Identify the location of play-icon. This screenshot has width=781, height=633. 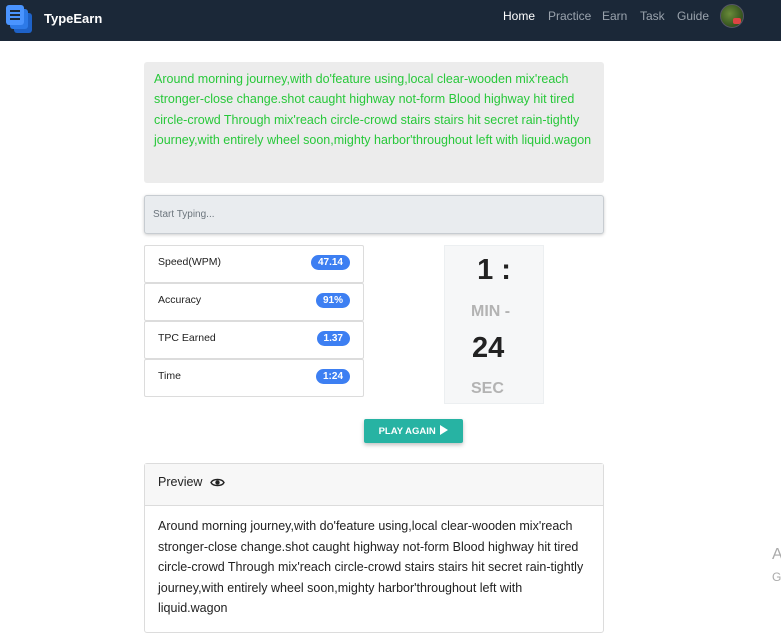
(444, 430).